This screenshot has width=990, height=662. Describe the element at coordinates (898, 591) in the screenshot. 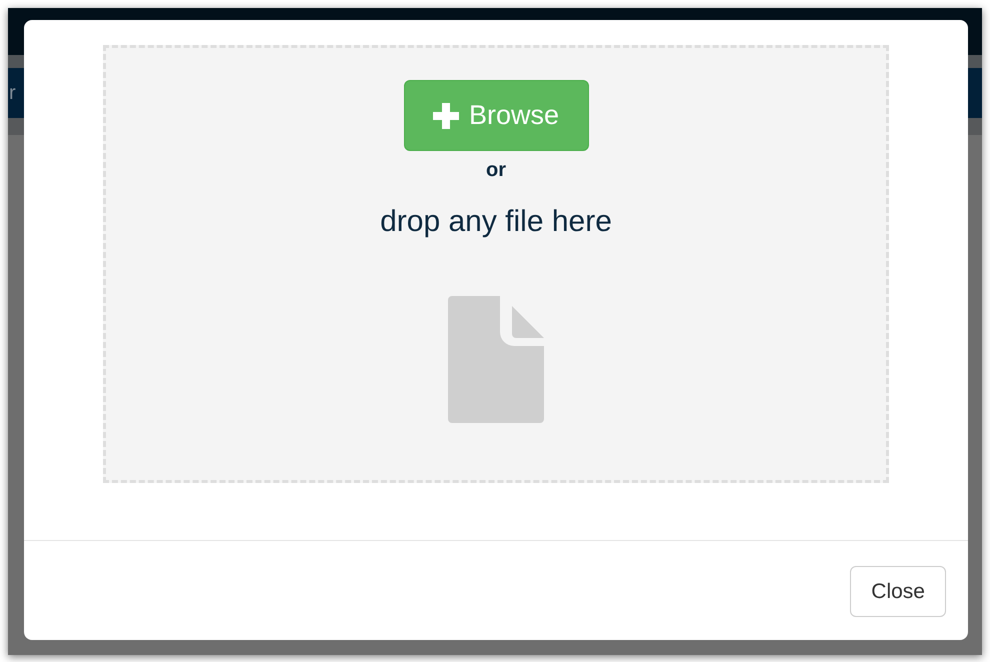

I see `close-button: Close` at that location.